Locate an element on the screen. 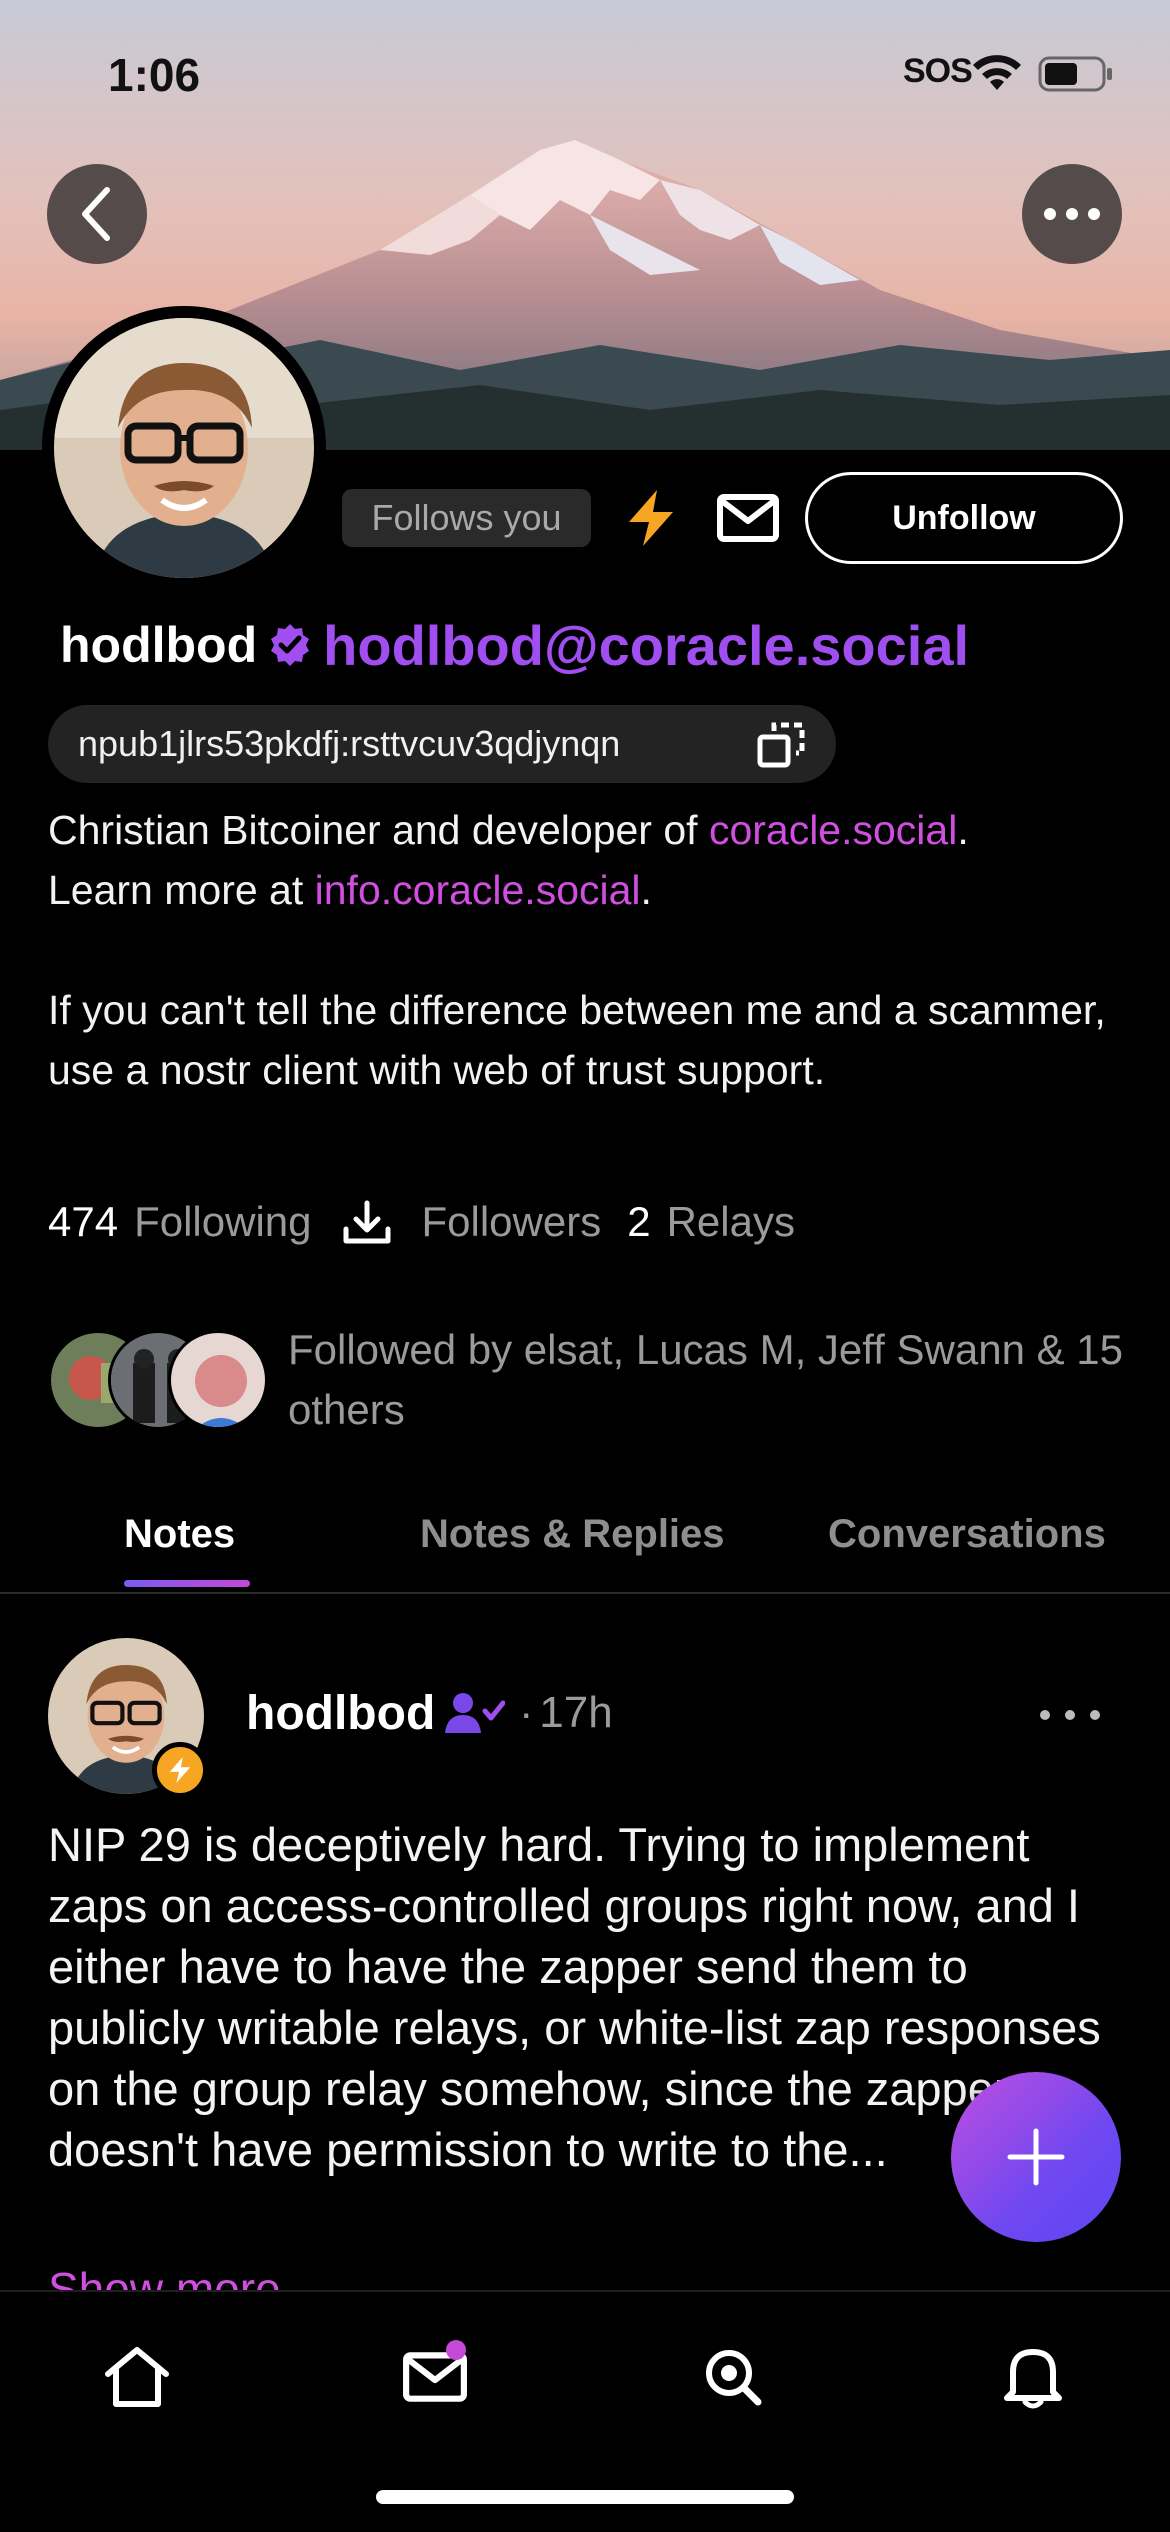 The image size is (1170, 2532). bell-icon is located at coordinates (1033, 2379).